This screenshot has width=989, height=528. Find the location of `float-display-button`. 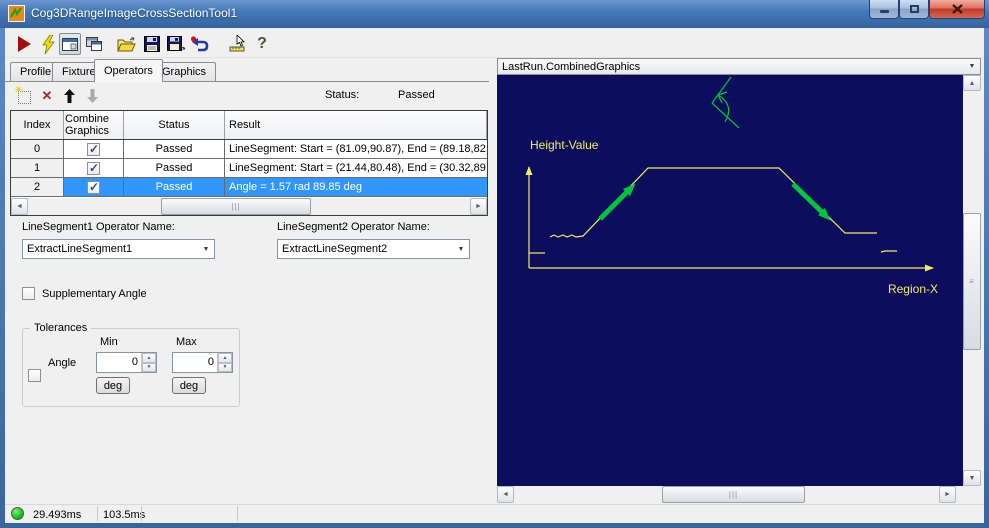

float-display-button is located at coordinates (94, 44).